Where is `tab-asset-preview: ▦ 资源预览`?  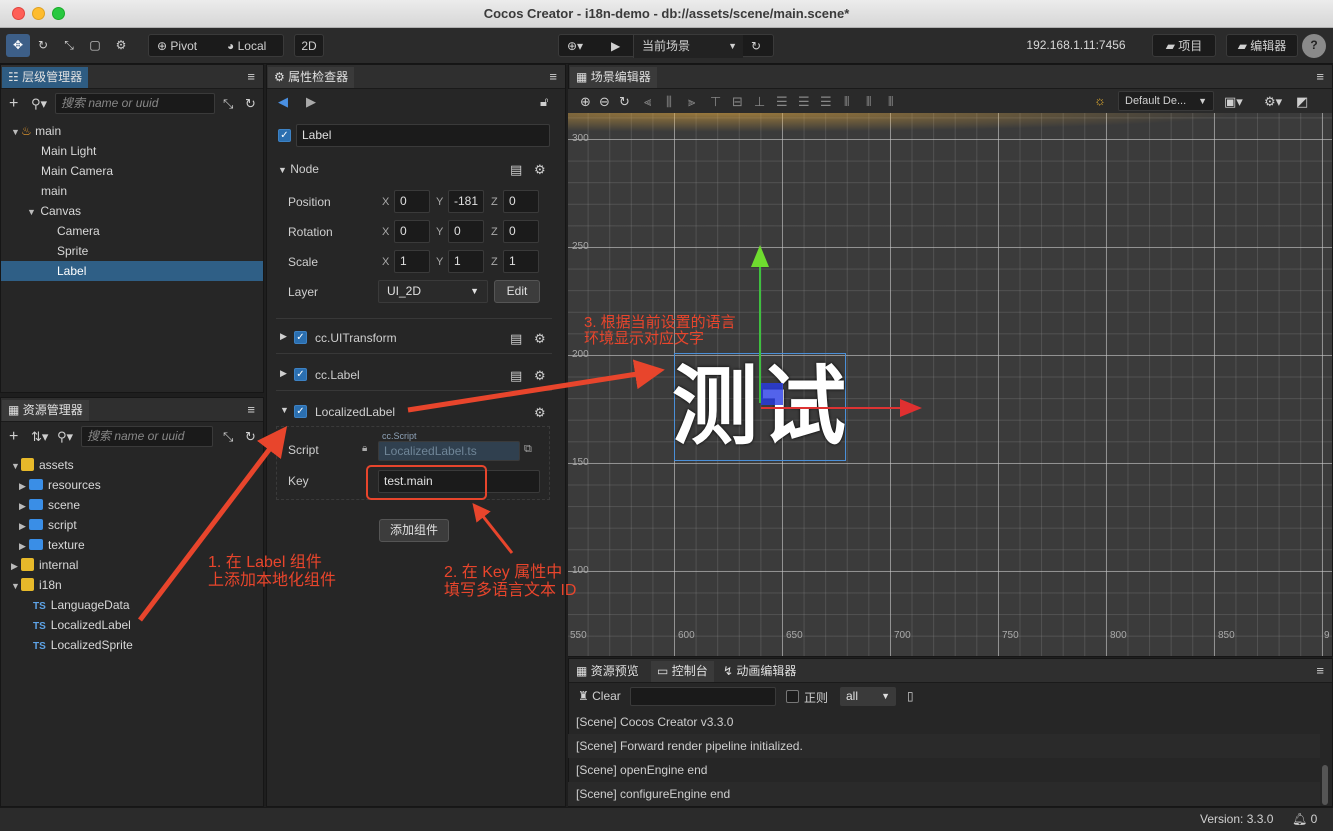
tab-asset-preview: ▦ 资源预览 is located at coordinates (607, 671).